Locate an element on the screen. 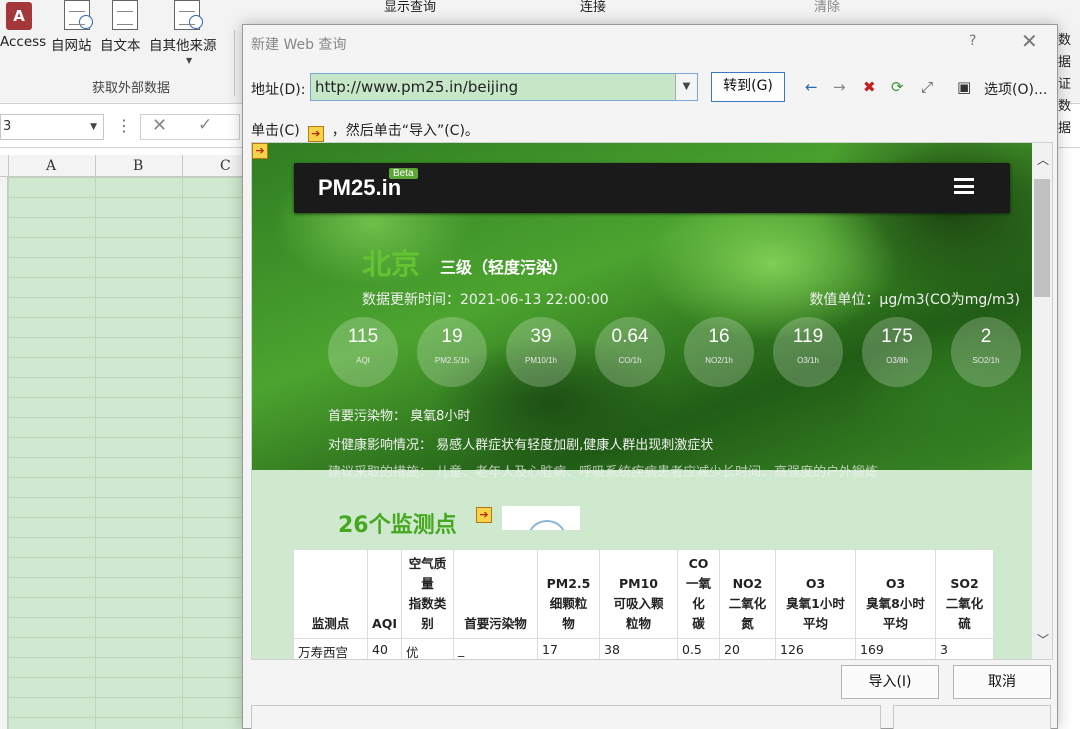 The image size is (1080, 729). column-header-a: A is located at coordinates (51, 166).